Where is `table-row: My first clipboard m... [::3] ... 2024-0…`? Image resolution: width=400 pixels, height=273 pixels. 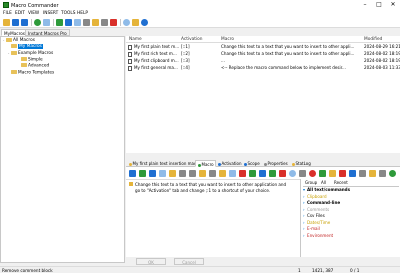
table-row: My first clipboard m... [::3] ... 2024-0… is located at coordinates (263, 61).